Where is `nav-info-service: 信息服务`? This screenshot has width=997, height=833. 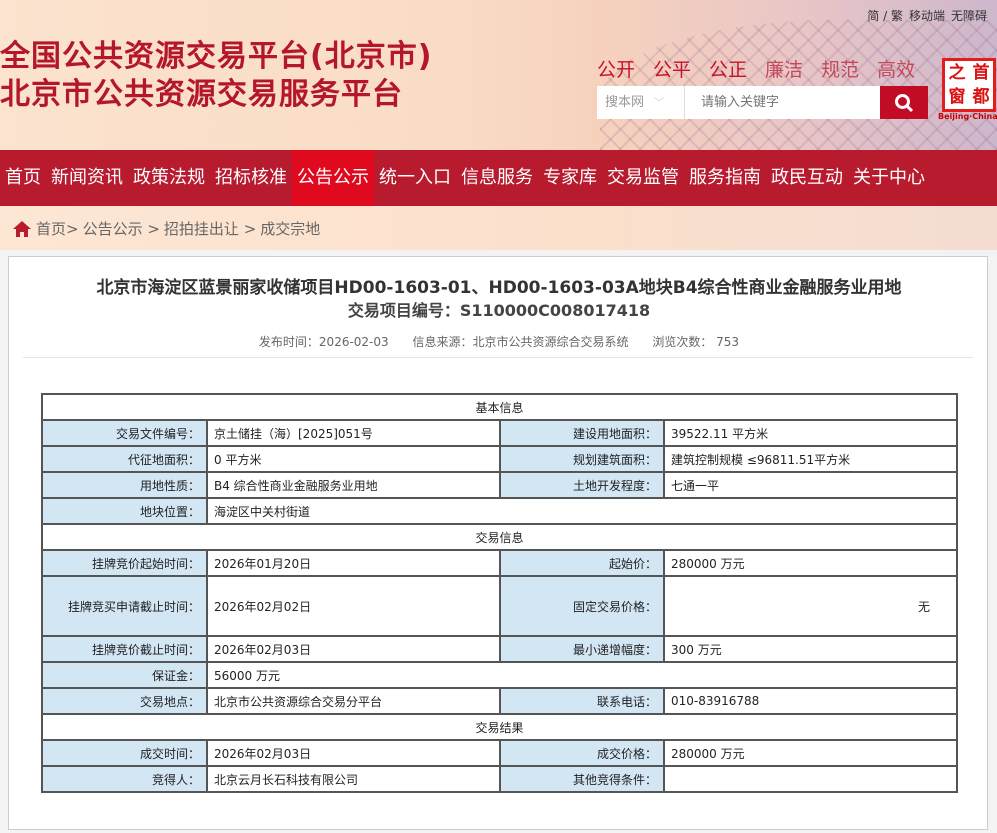 nav-info-service: 信息服务 is located at coordinates (497, 178).